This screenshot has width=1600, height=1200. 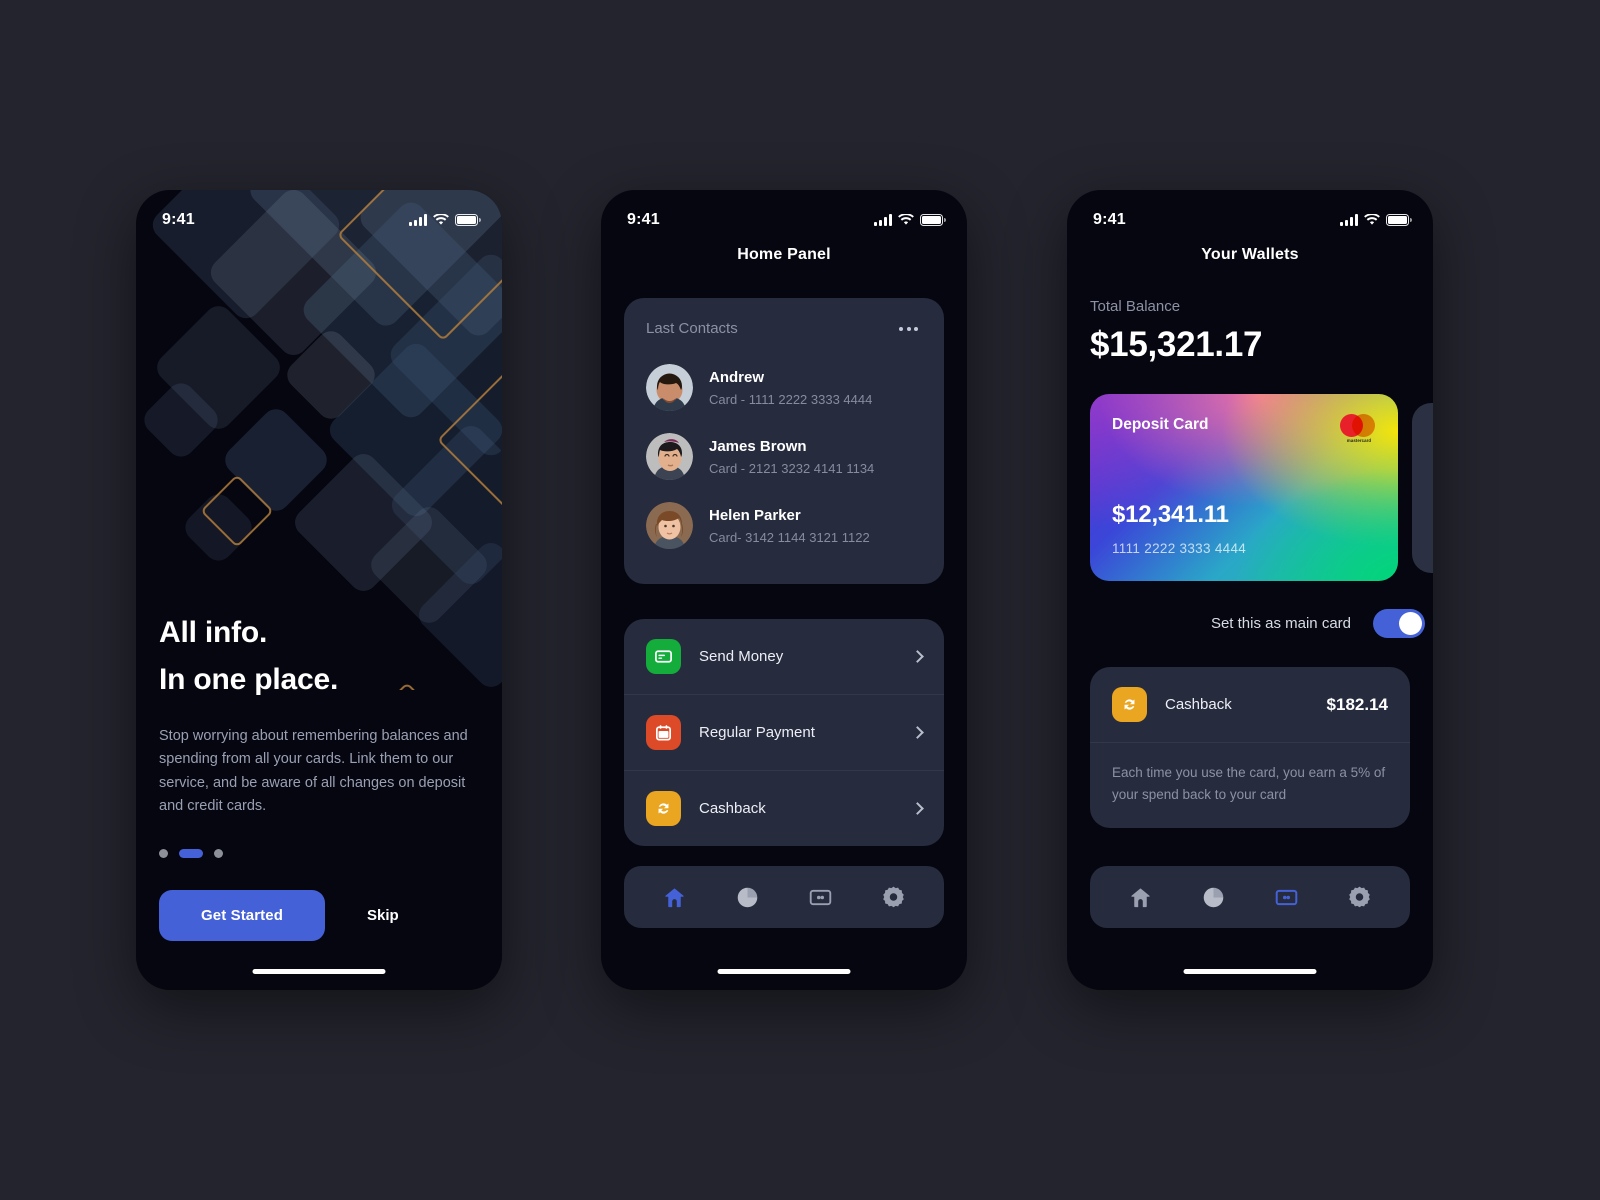 I want to click on pagination-dot-2-active, so click(x=191, y=853).